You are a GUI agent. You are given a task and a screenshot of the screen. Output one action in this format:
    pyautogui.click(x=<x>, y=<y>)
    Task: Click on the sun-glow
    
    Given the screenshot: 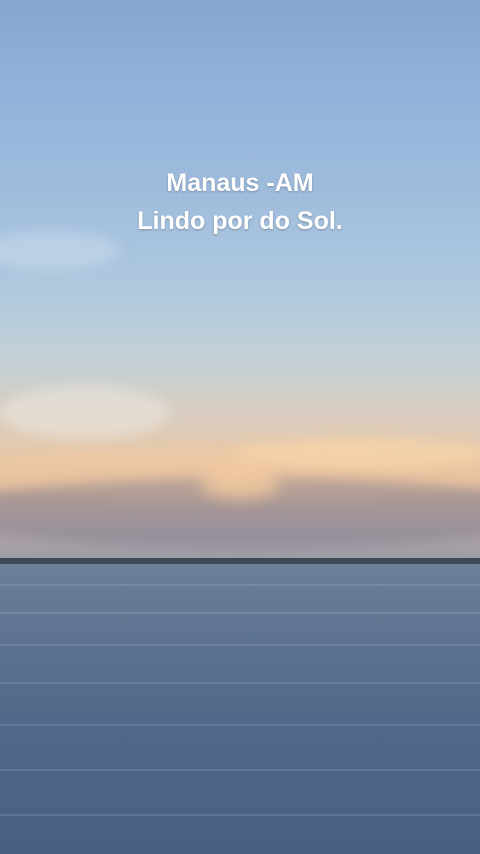 What is the action you would take?
    pyautogui.click(x=240, y=483)
    